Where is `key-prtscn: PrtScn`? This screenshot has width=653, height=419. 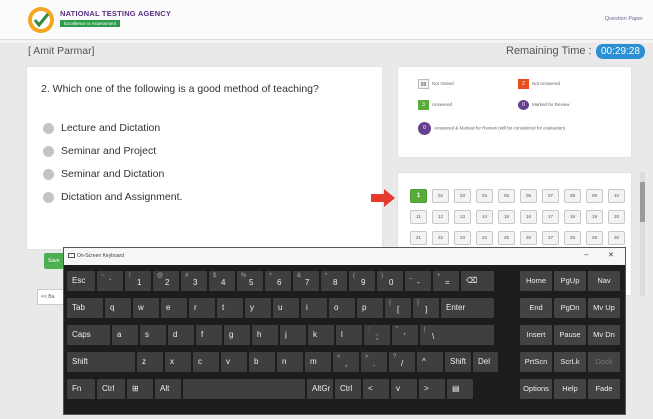 key-prtscn: PrtScn is located at coordinates (536, 362).